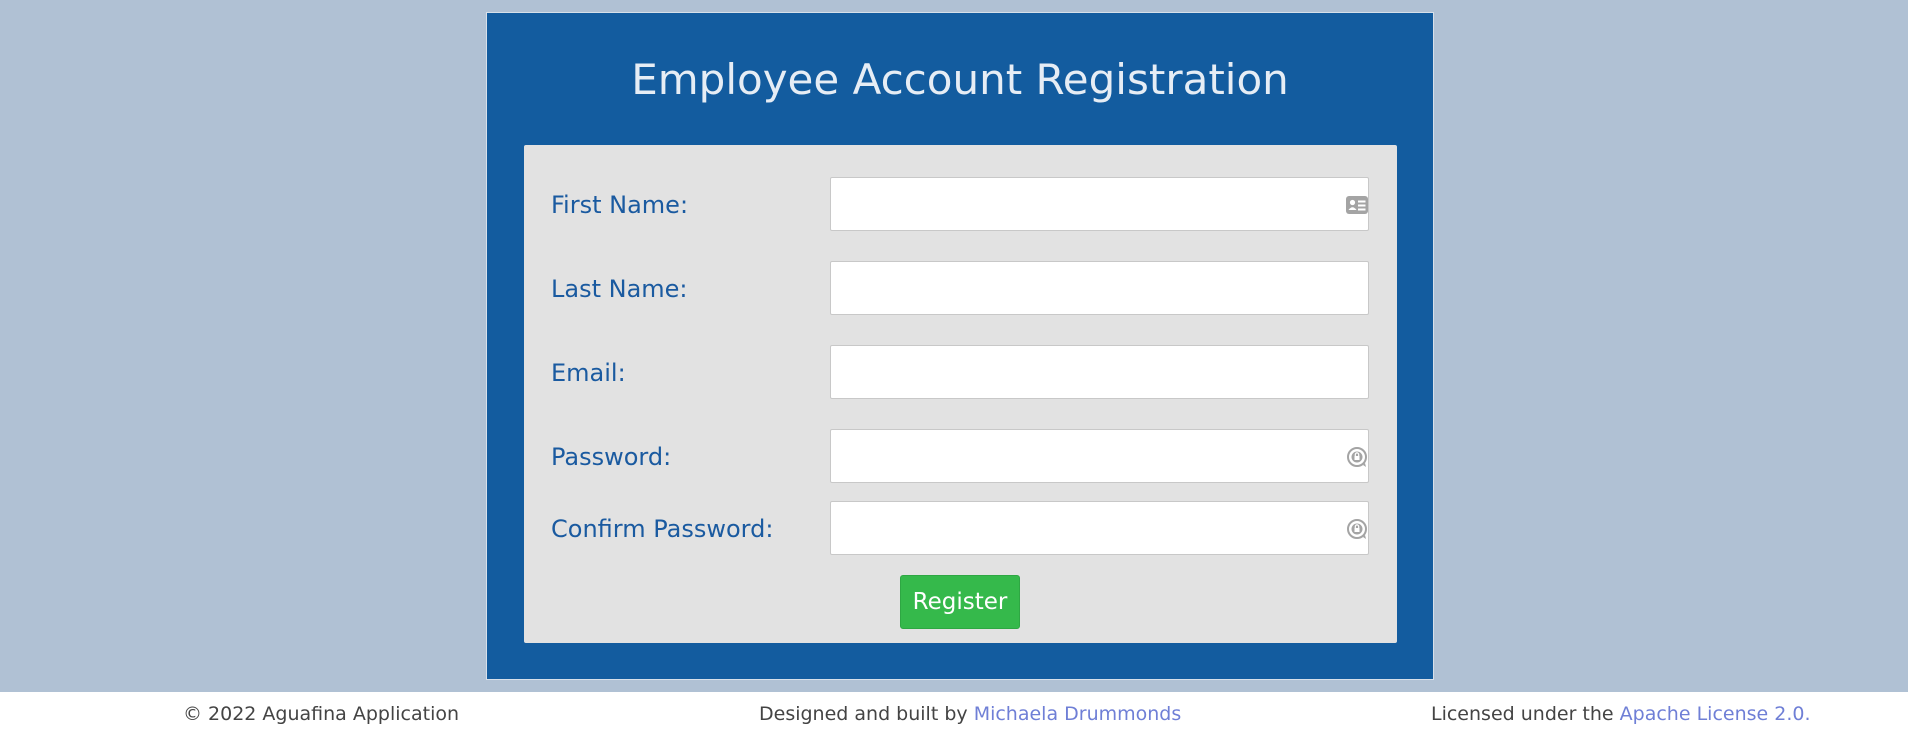 This screenshot has height=736, width=1908. I want to click on register-button: Register, so click(960, 602).